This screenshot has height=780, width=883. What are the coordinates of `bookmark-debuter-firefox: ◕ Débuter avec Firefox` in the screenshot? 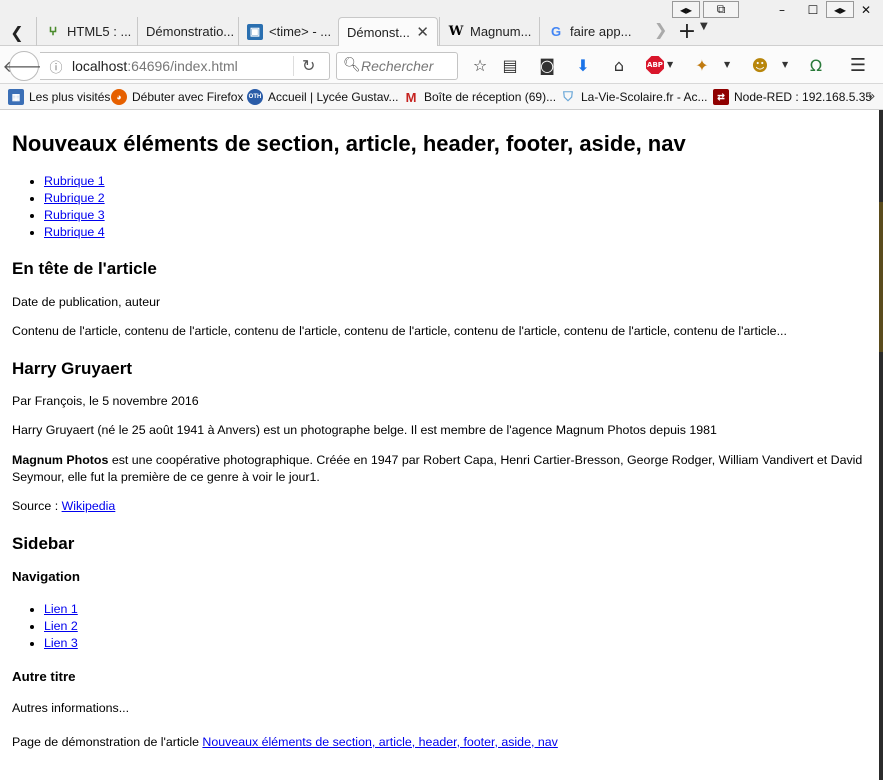 It's located at (177, 97).